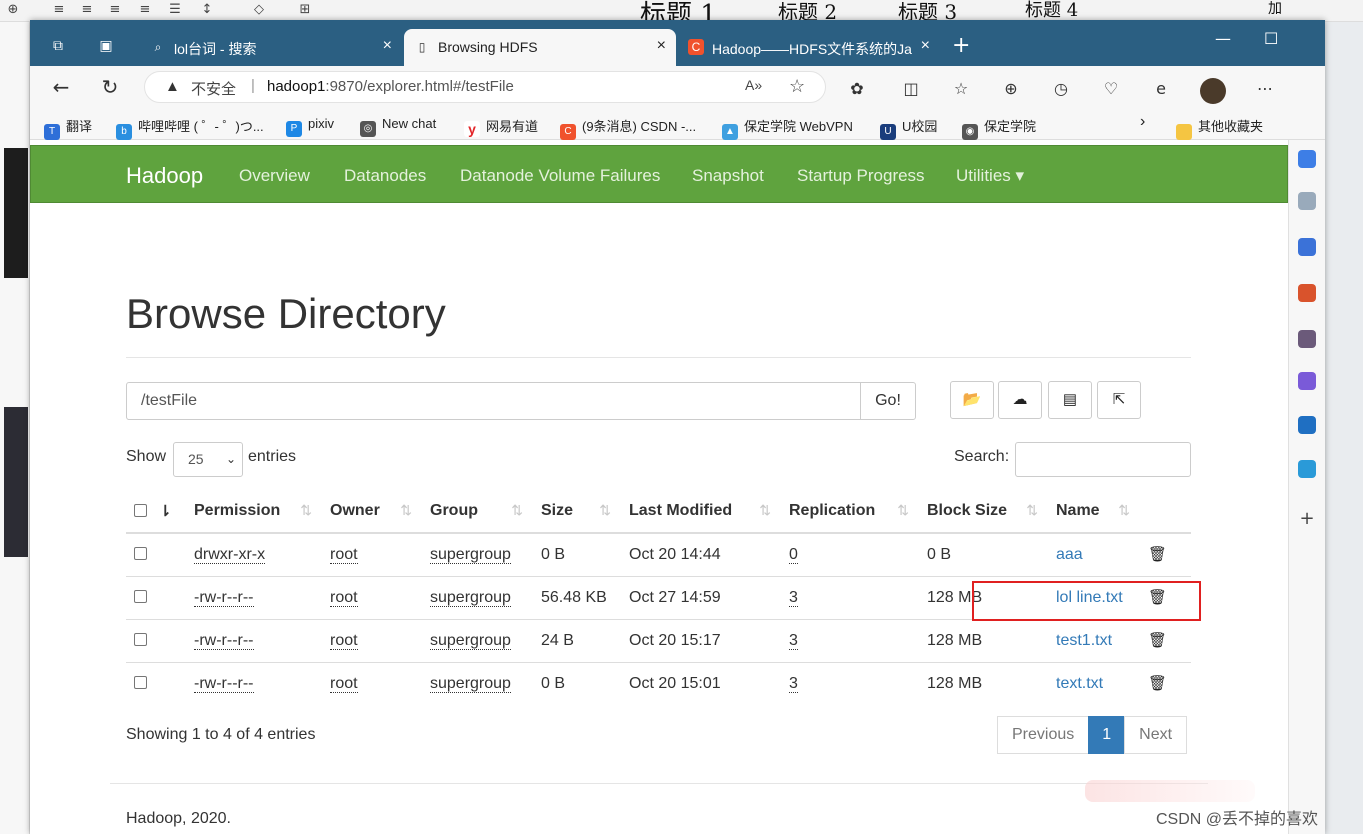  What do you see at coordinates (1103, 459) in the screenshot?
I see `search-input` at bounding box center [1103, 459].